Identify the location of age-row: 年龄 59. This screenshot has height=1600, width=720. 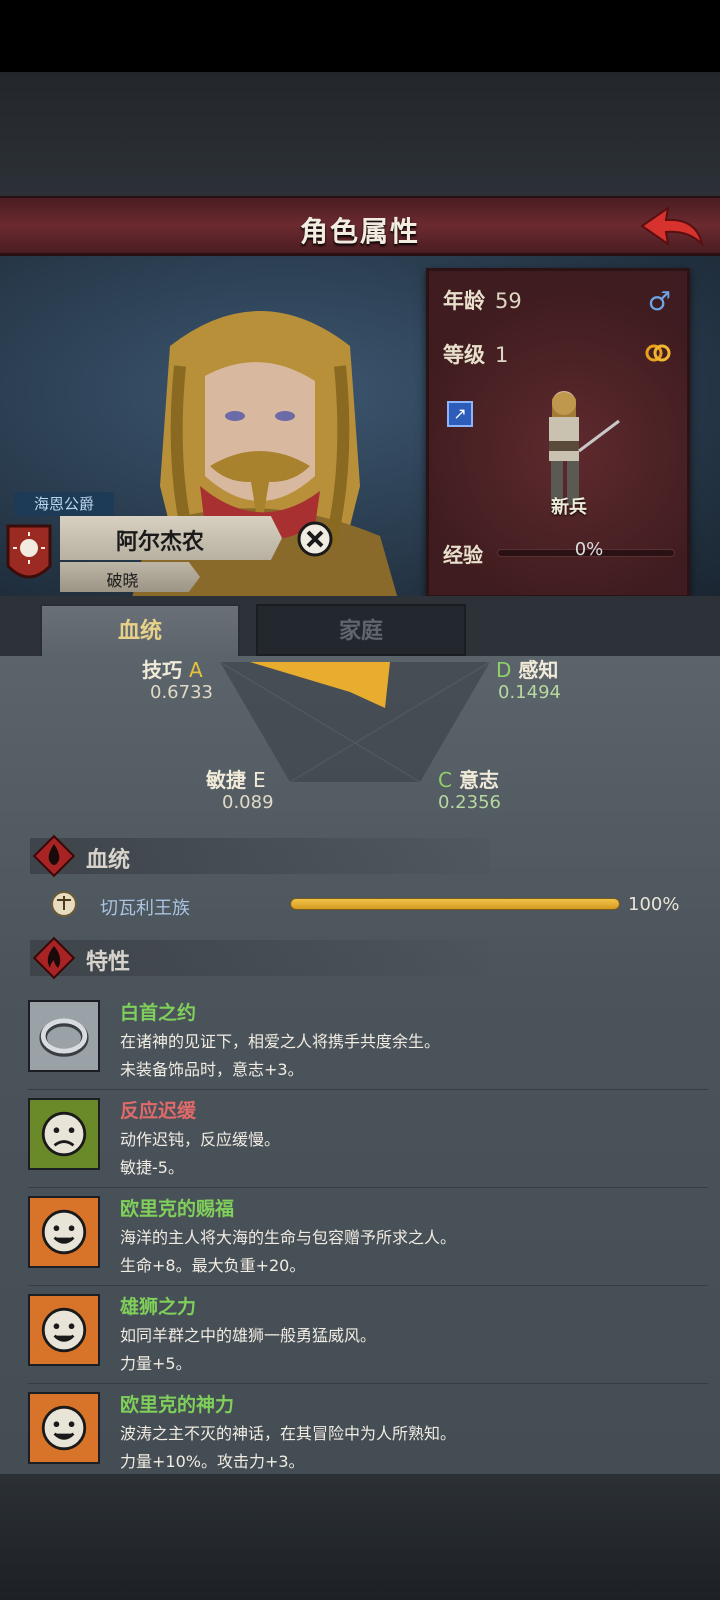
(482, 300).